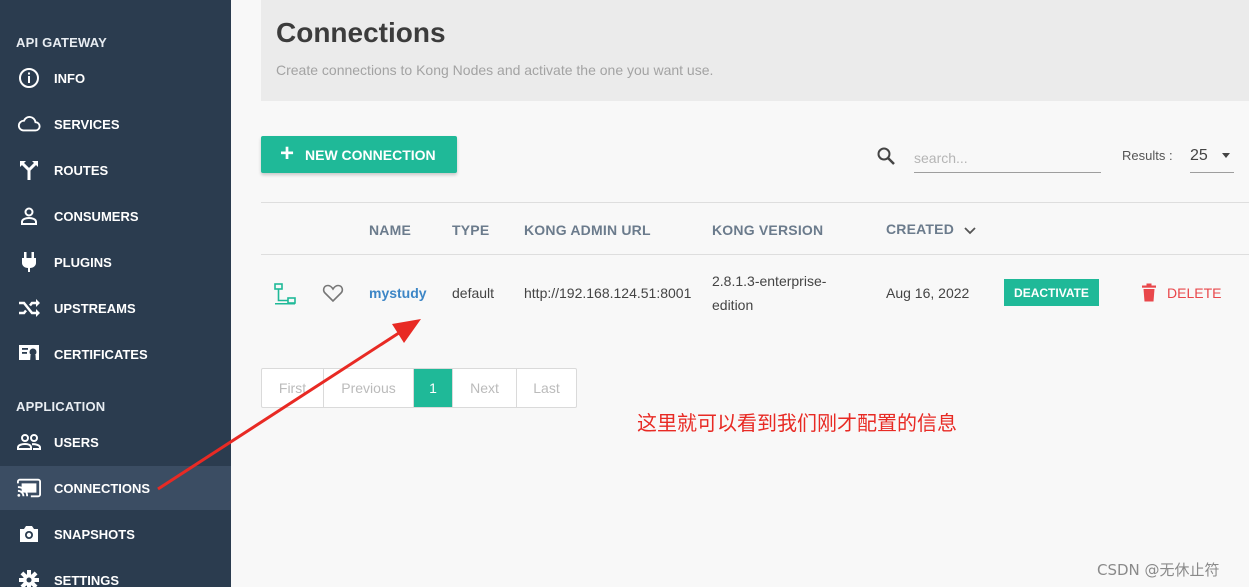  What do you see at coordinates (390, 230) in the screenshot?
I see `column-header-name: NAME` at bounding box center [390, 230].